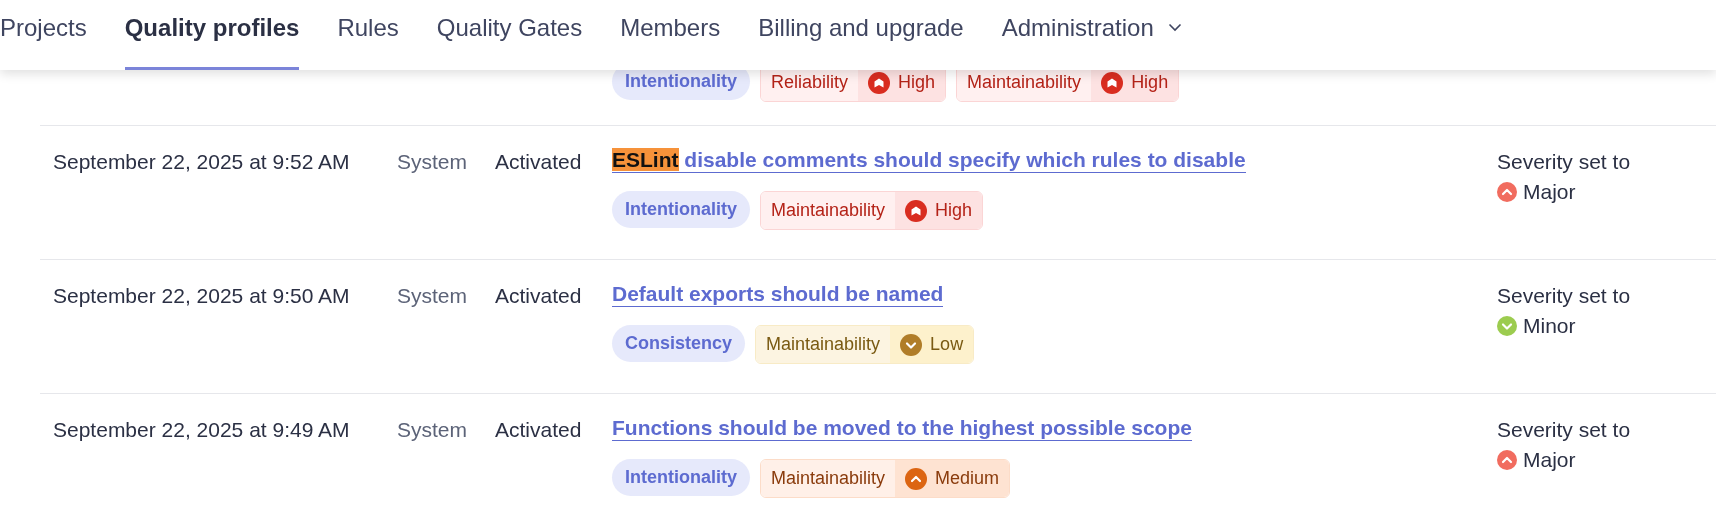 Image resolution: width=1716 pixels, height=526 pixels. I want to click on impact-badge: Maintainability Low, so click(865, 344).